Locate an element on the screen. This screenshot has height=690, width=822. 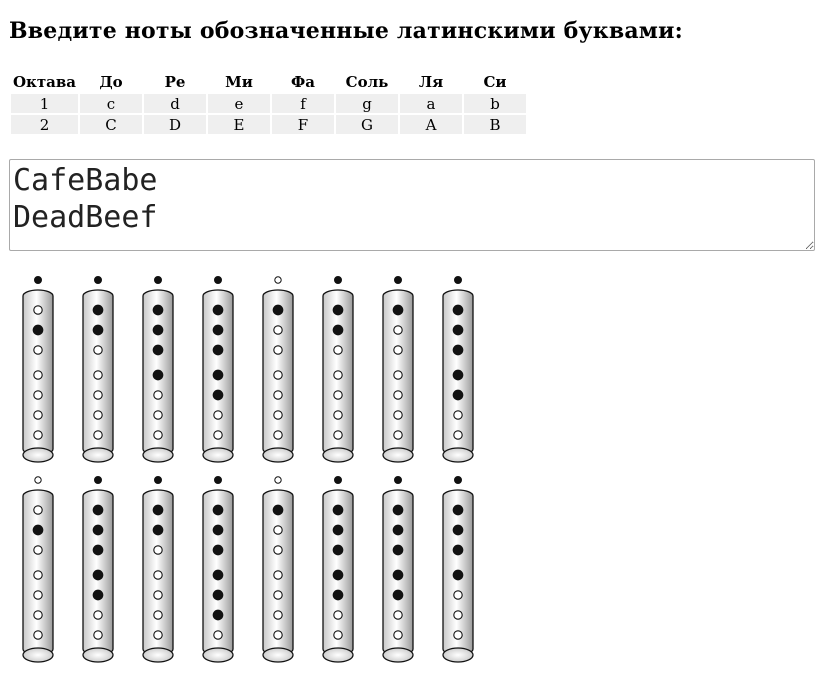
table-cell: E is located at coordinates (239, 124).